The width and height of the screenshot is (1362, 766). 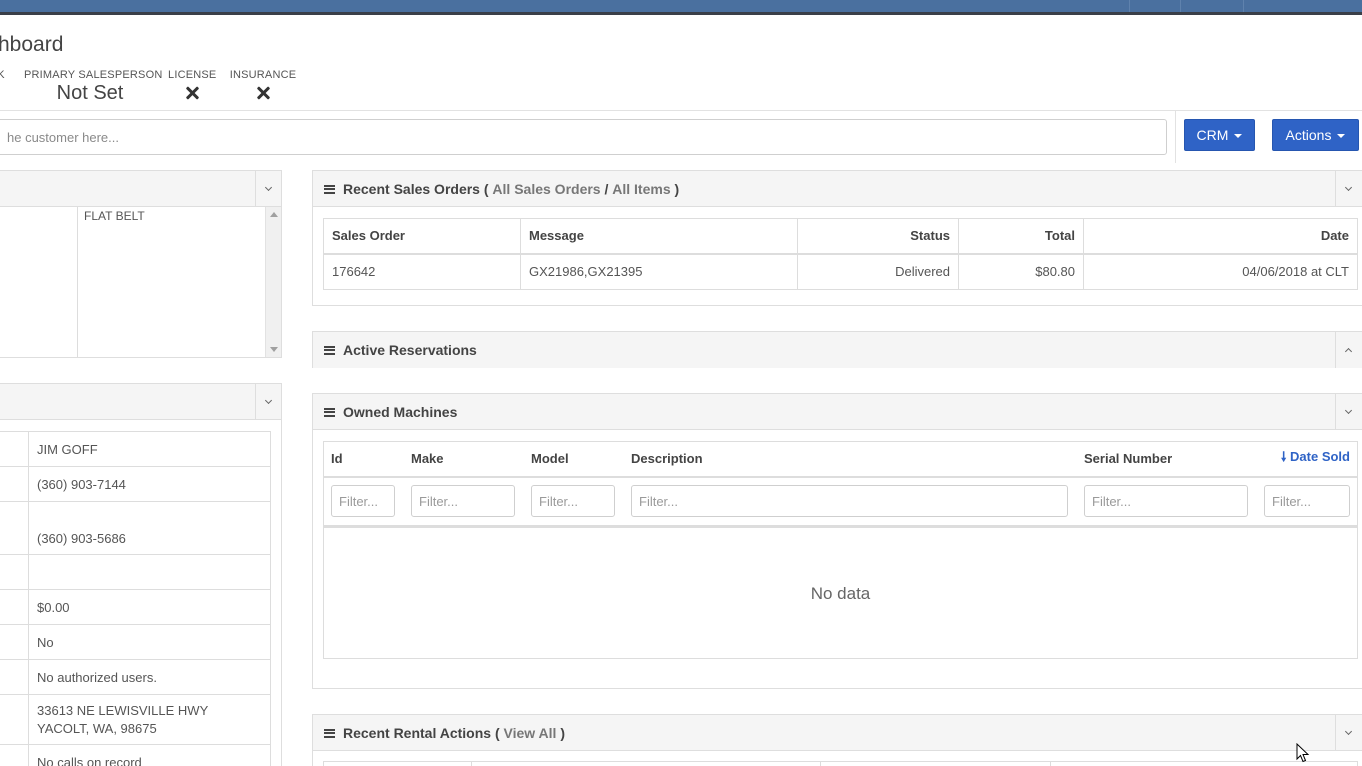 I want to click on paren: ), so click(x=563, y=733).